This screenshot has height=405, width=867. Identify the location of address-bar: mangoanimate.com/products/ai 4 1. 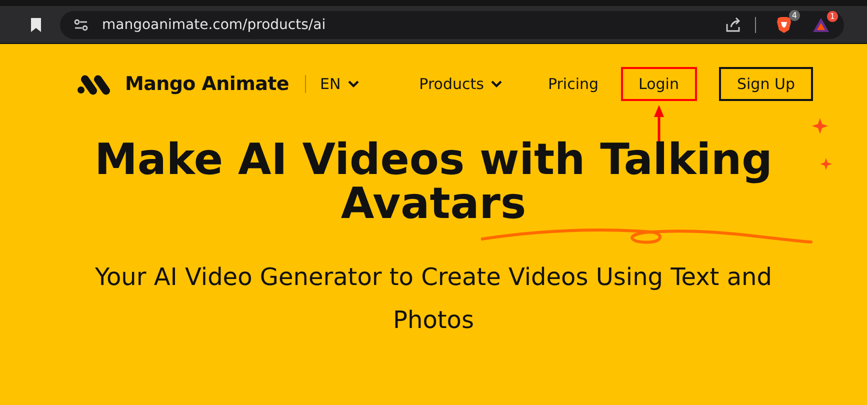
(452, 24).